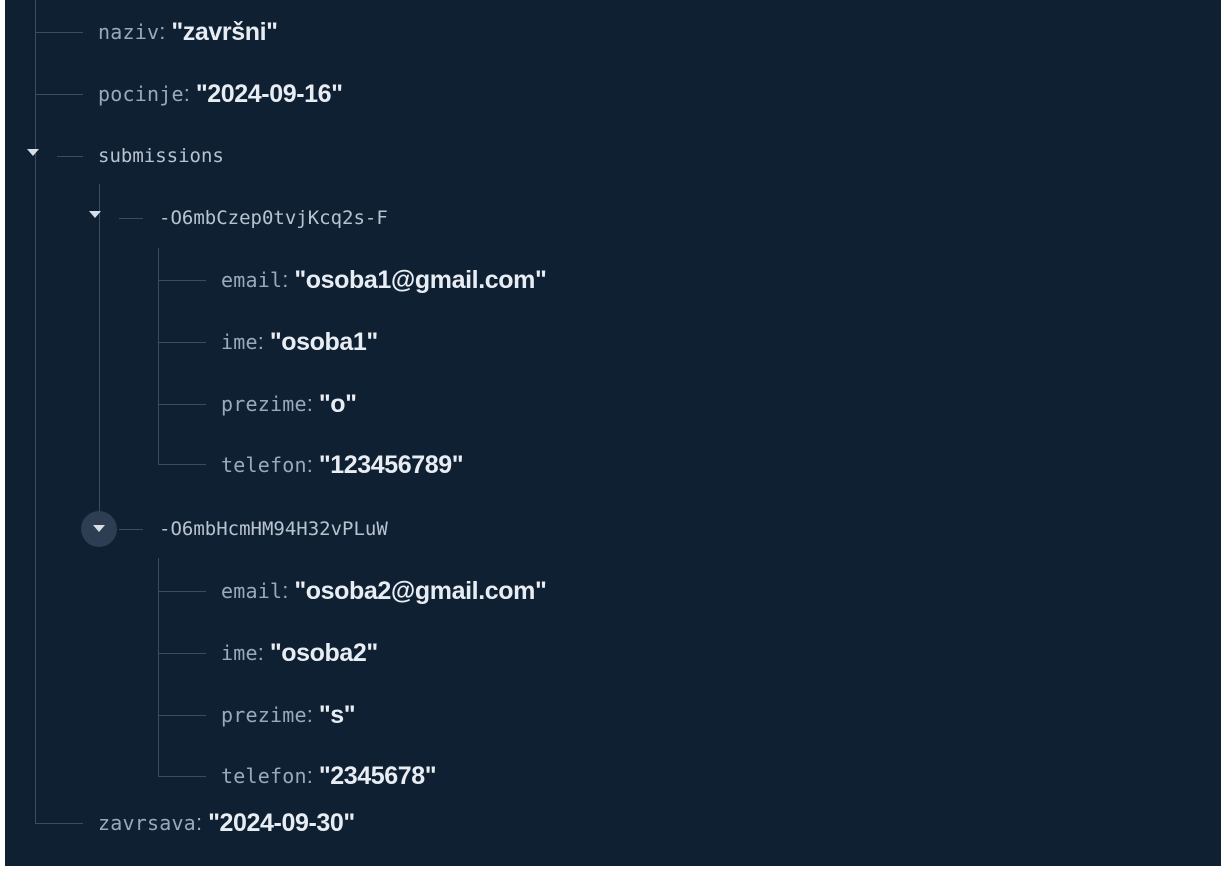  Describe the element at coordinates (182, 591) in the screenshot. I see `tree-line-item2-email` at that location.